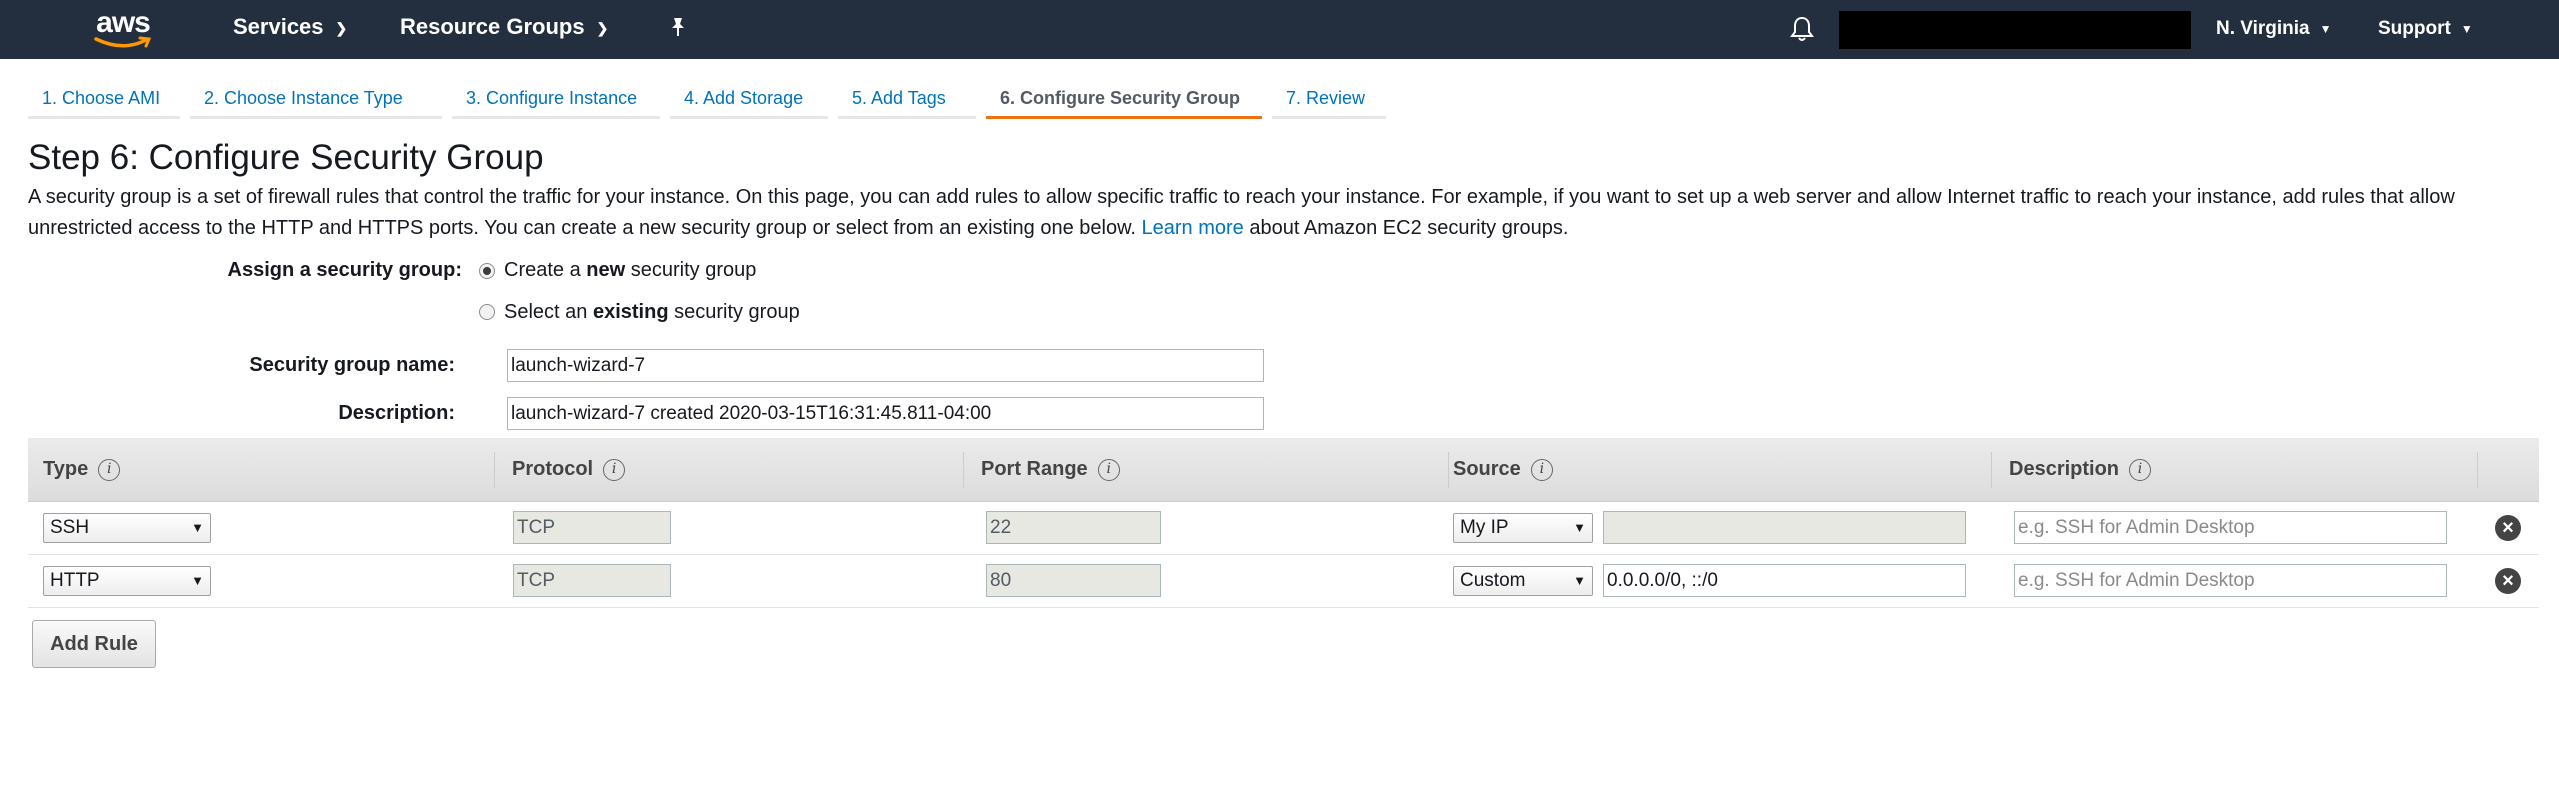  I want to click on tab-configure-security-group: 6. Configure Security Group, so click(1124, 96).